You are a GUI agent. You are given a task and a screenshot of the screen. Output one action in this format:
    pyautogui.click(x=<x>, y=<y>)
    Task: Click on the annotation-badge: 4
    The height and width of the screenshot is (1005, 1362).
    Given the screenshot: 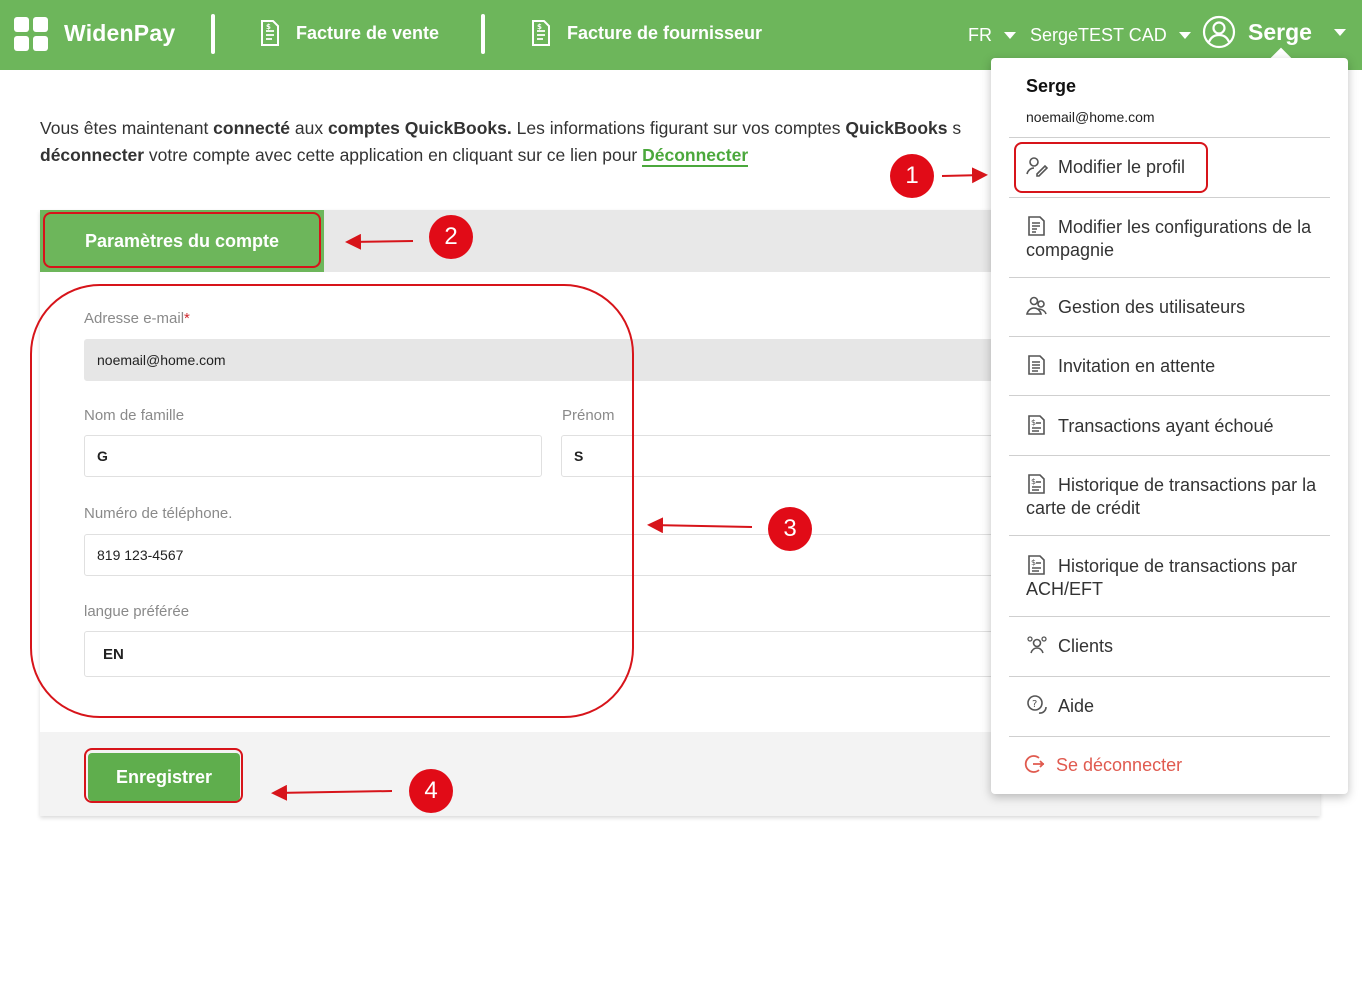 What is the action you would take?
    pyautogui.click(x=431, y=791)
    